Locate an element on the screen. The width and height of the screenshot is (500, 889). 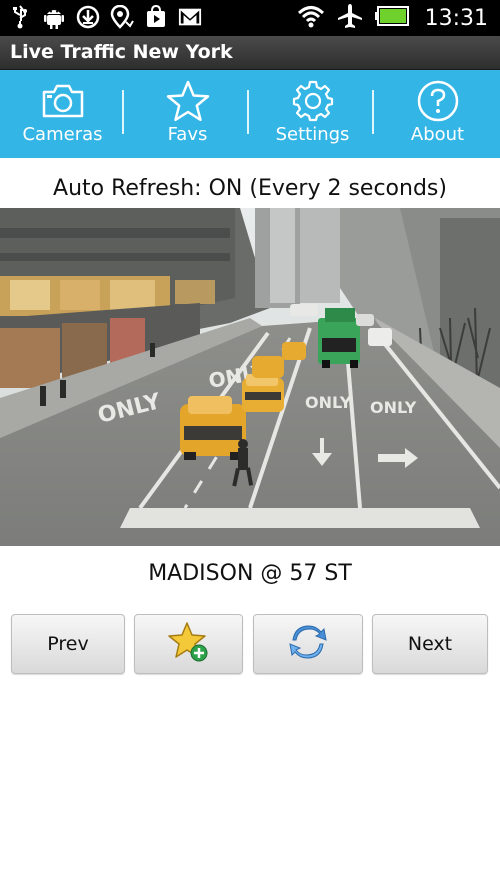
android-debug-icon is located at coordinates (54, 17).